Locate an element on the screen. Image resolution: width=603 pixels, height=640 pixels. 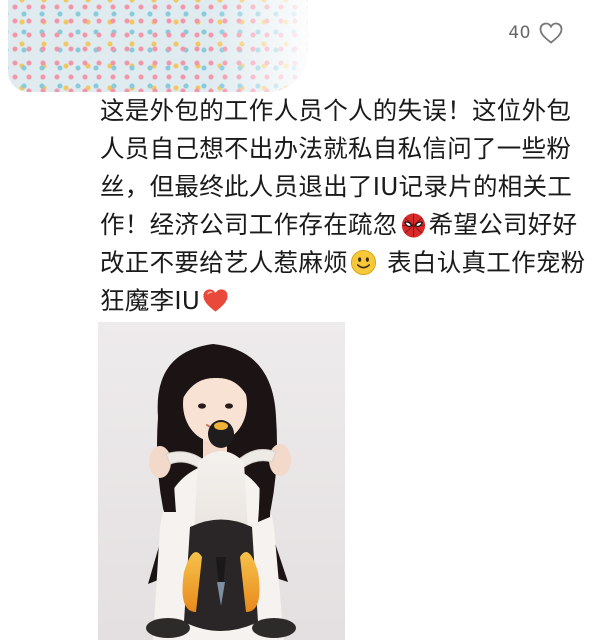
smile-emoji is located at coordinates (363, 262).